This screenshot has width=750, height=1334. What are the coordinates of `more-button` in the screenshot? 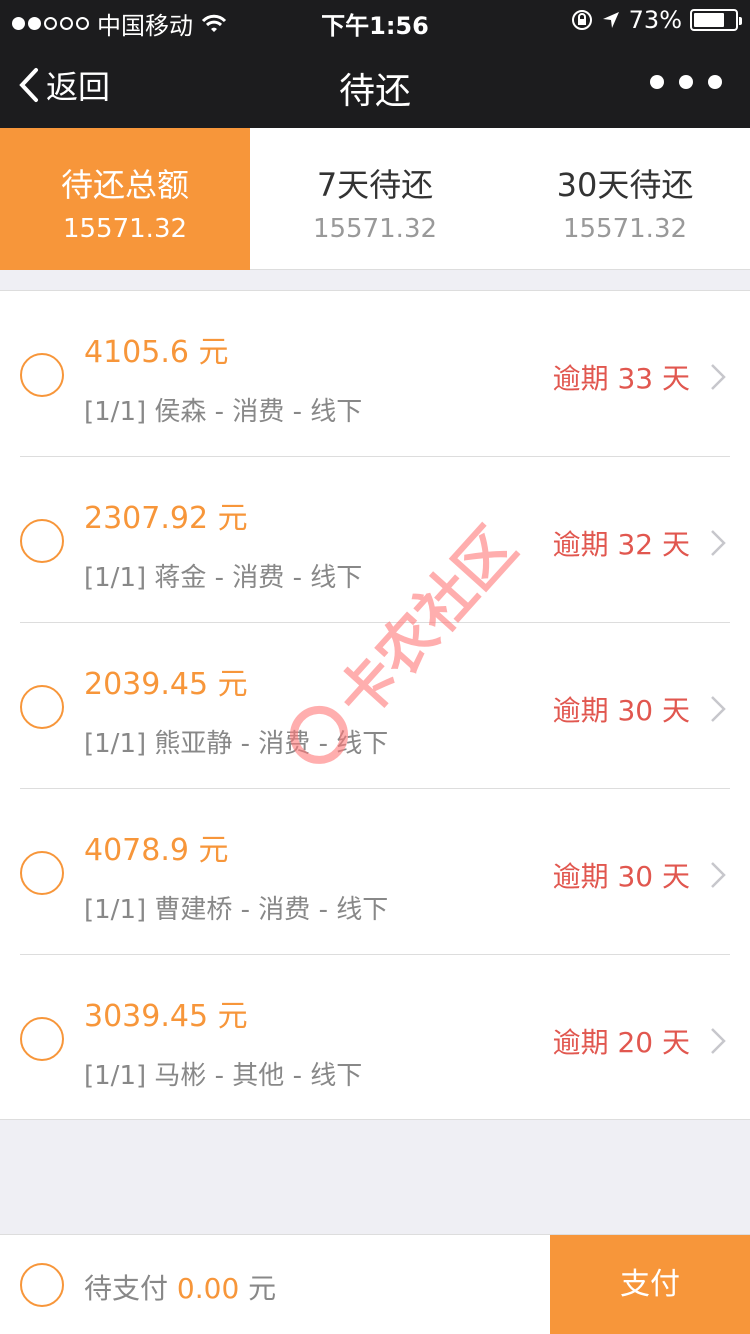 It's located at (686, 82).